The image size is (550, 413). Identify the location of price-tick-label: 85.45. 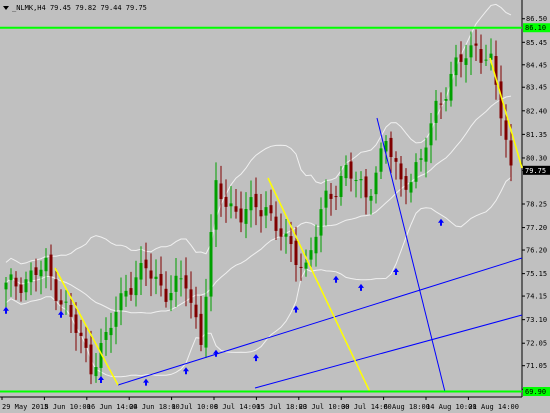
(536, 43).